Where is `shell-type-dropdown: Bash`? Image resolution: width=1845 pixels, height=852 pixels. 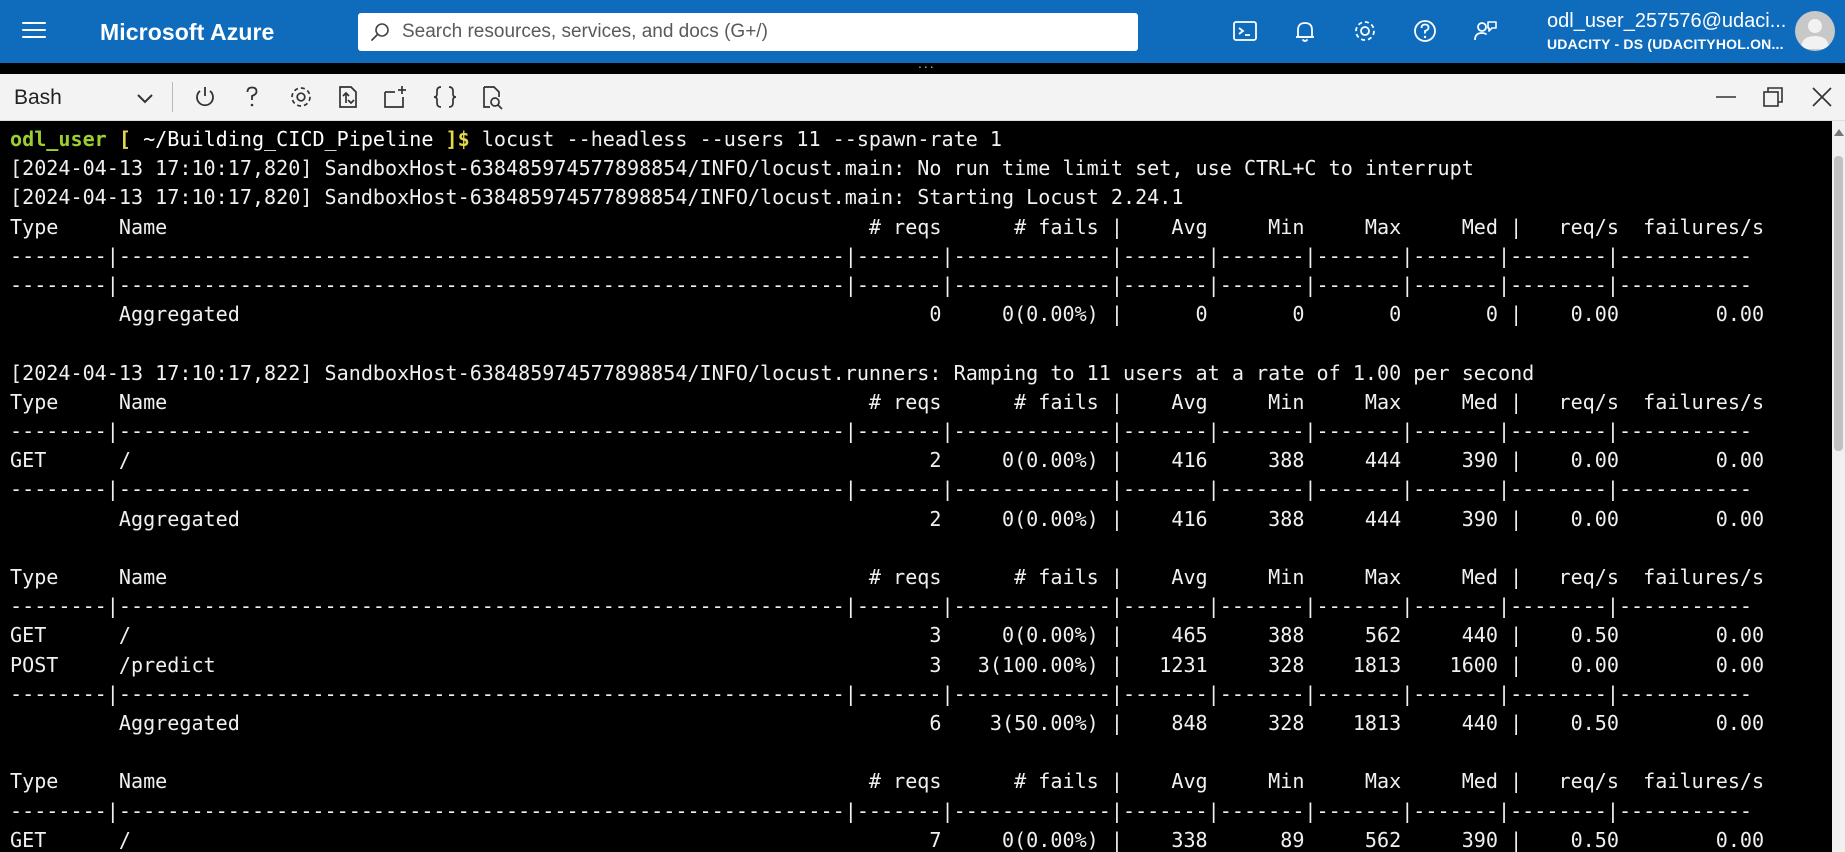
shell-type-dropdown: Bash is located at coordinates (87, 97).